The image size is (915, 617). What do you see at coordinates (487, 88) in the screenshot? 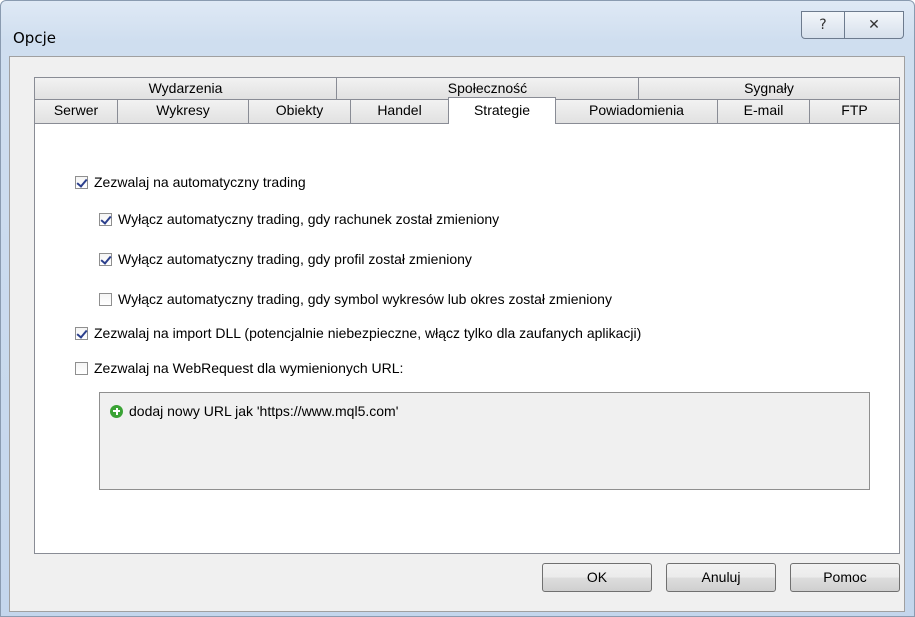
I see `tab-spolecznosc: Społeczność` at bounding box center [487, 88].